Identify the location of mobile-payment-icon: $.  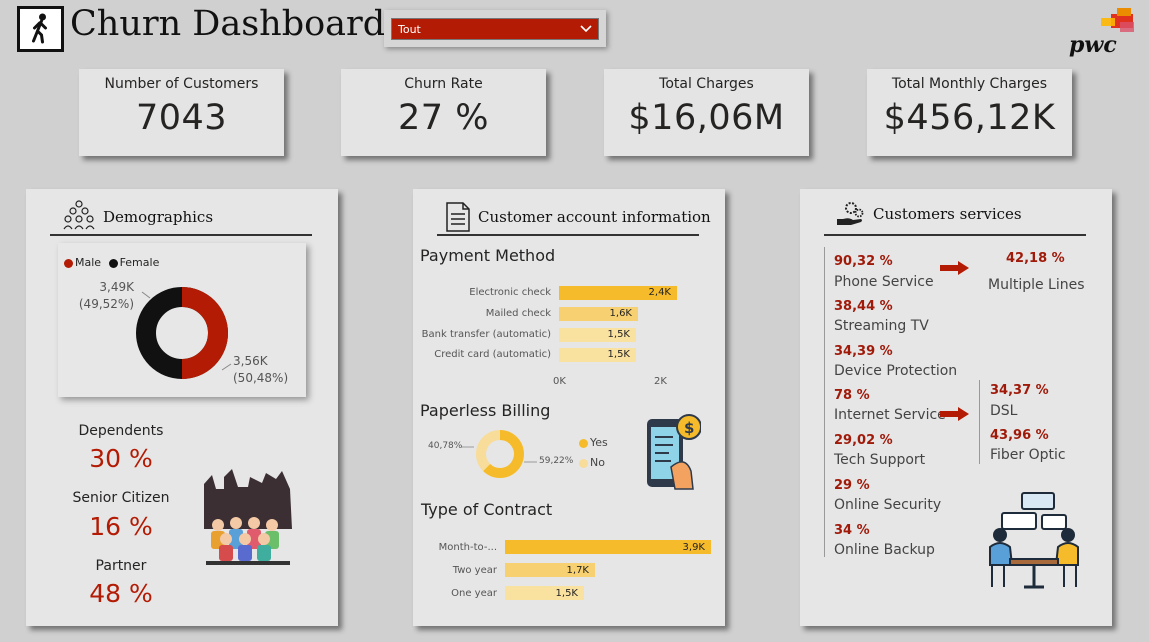
(674, 452).